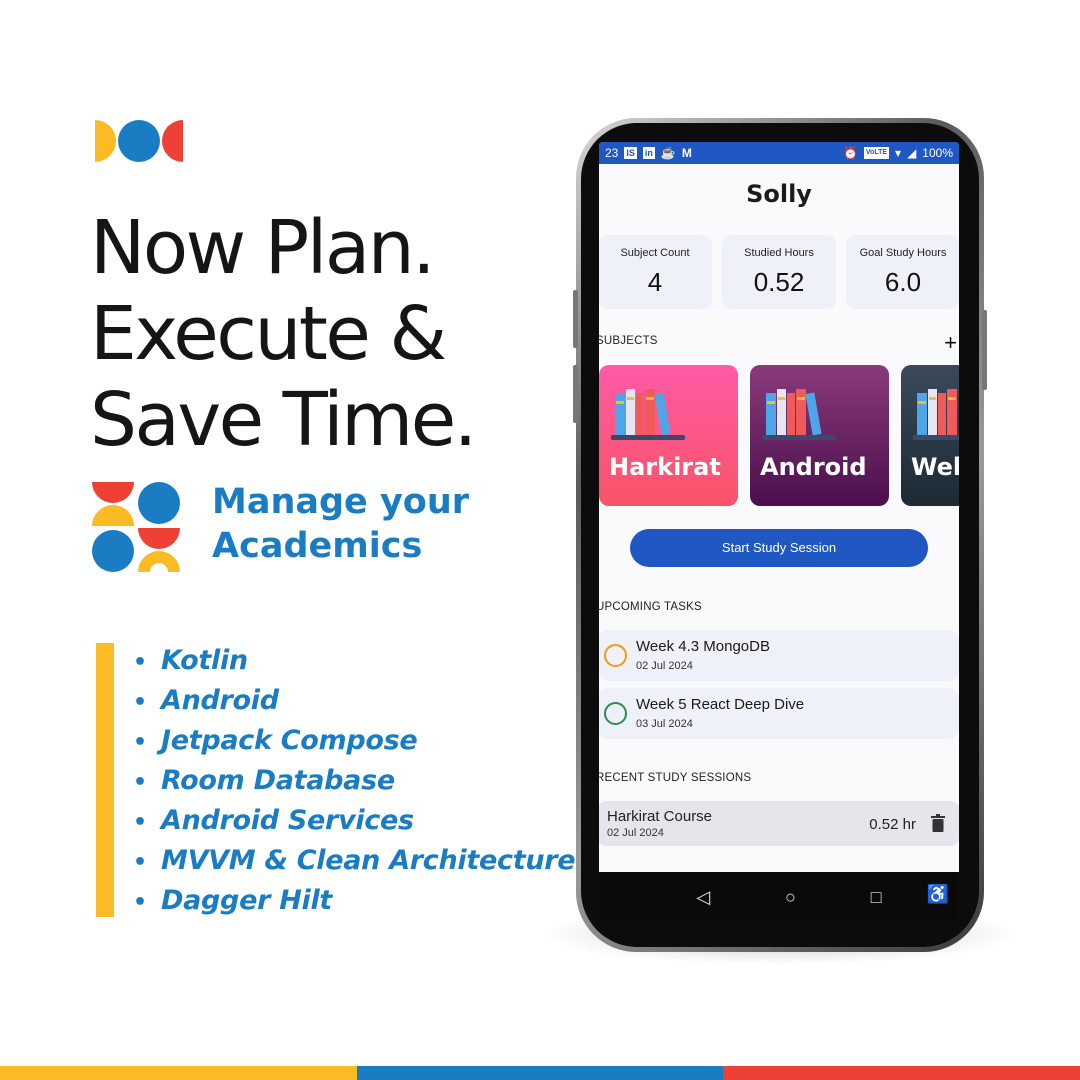 This screenshot has height=1080, width=1080. I want to click on tech-item: • Jetpack Compose, so click(275, 740).